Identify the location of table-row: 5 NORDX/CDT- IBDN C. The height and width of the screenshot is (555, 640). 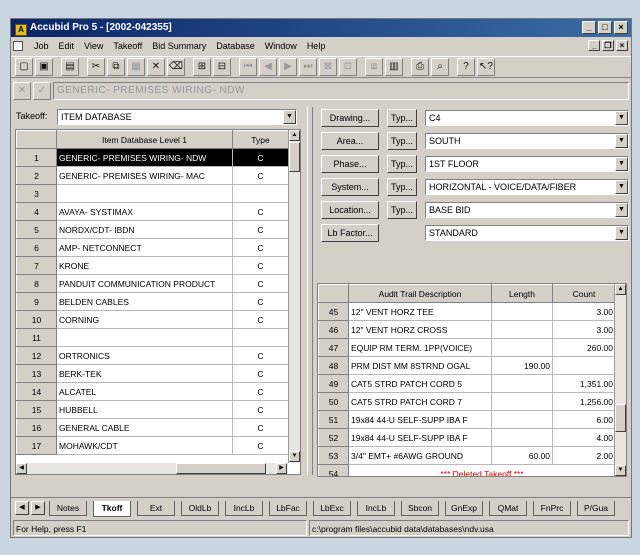
(152, 229).